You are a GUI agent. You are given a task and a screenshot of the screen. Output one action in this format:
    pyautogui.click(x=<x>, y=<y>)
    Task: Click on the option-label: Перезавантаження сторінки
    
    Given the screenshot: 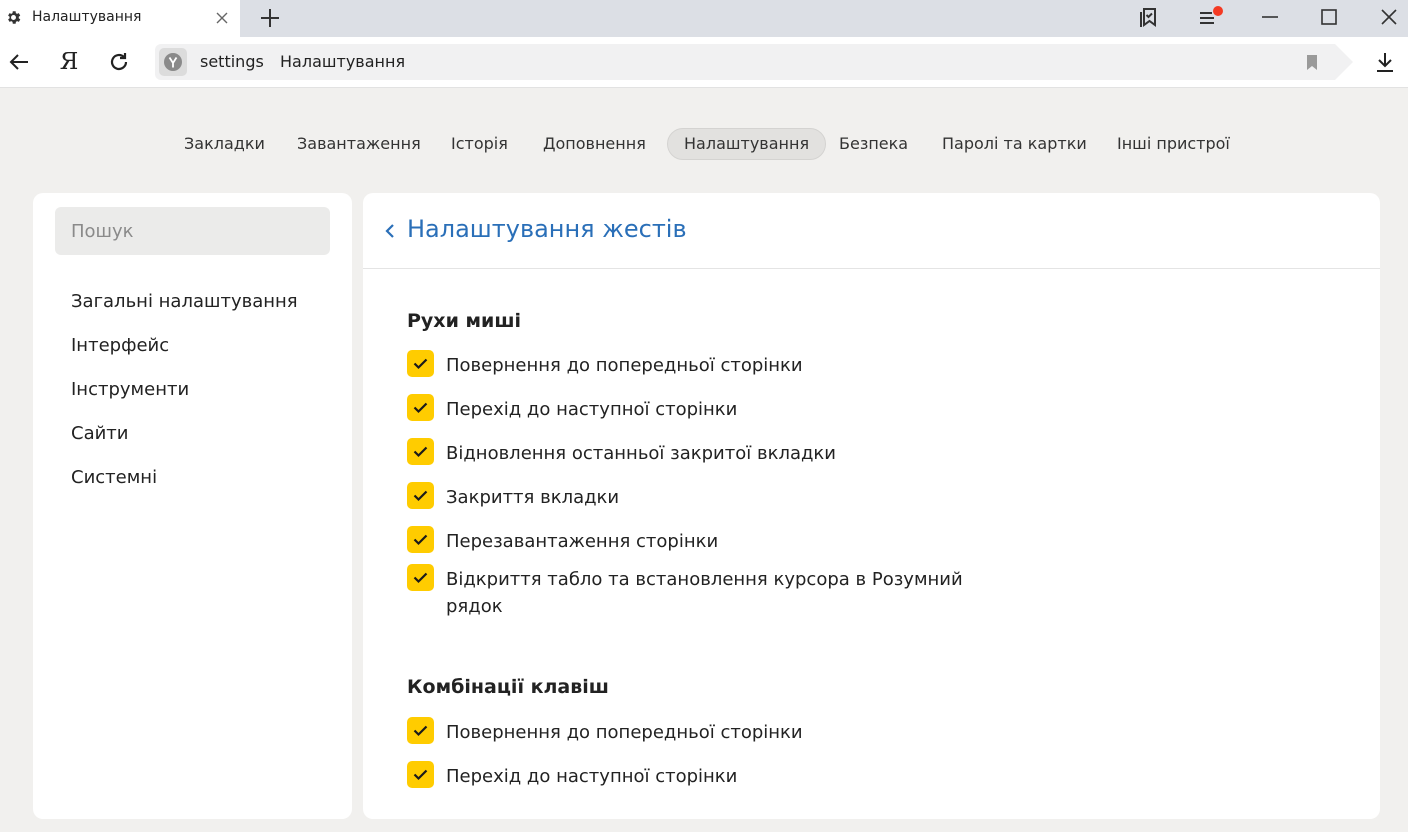 What is the action you would take?
    pyautogui.click(x=582, y=541)
    